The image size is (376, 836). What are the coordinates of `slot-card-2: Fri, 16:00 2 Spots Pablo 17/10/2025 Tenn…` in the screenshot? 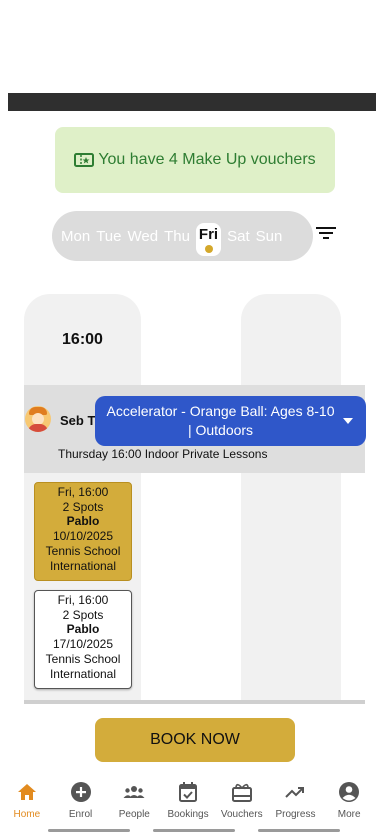 It's located at (83, 639).